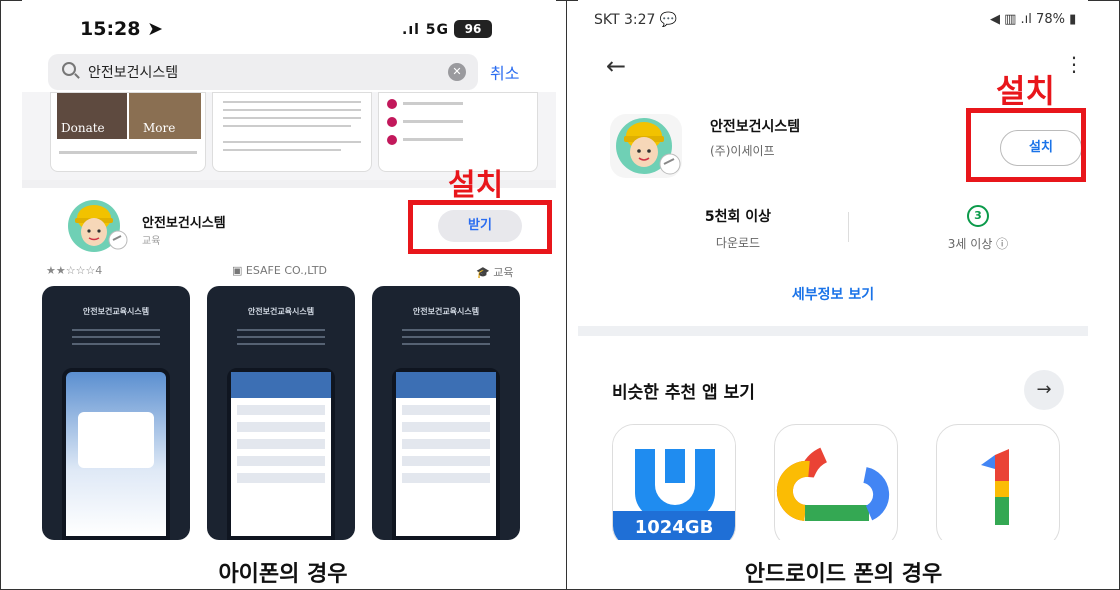  What do you see at coordinates (184, 221) in the screenshot?
I see `ios-app-name: 안전보건시스템` at bounding box center [184, 221].